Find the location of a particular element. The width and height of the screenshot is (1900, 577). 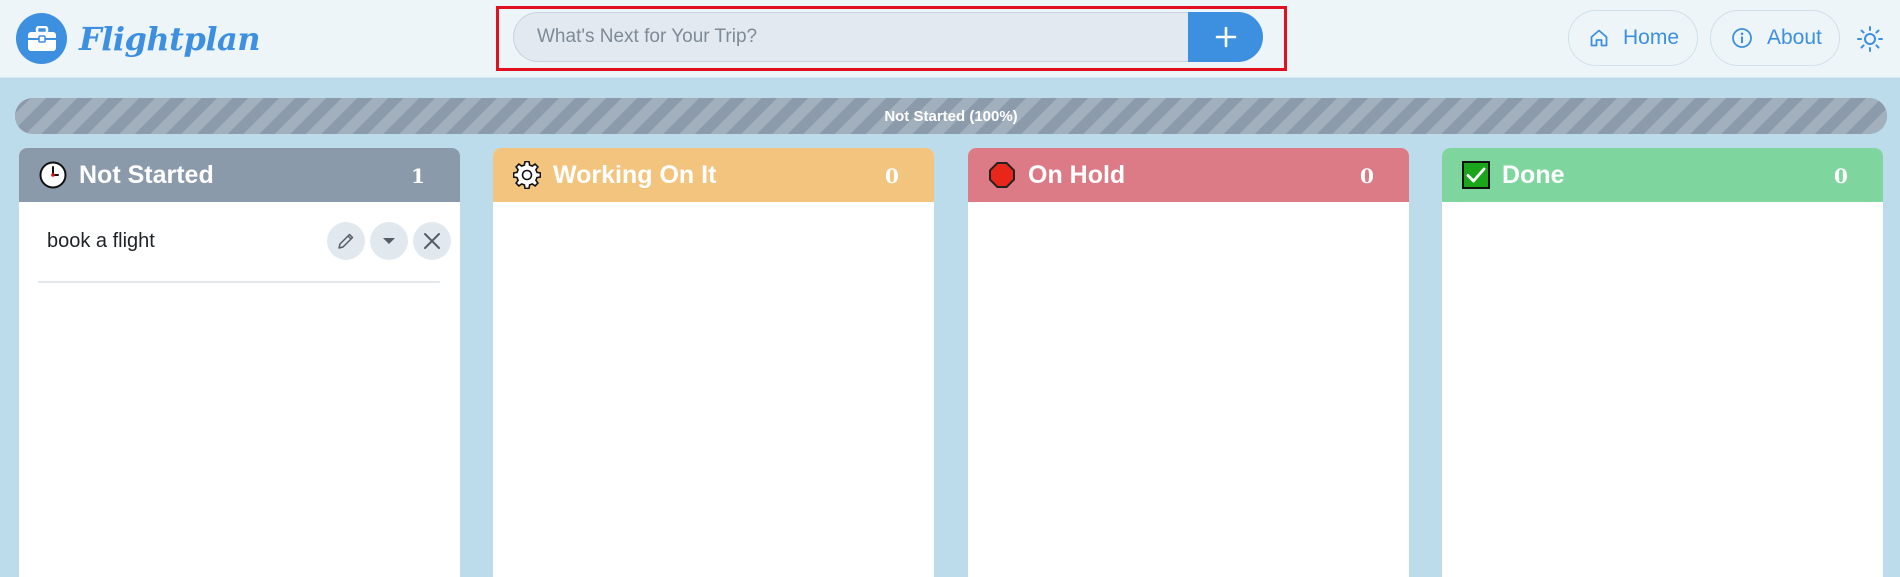

pencil-icon is located at coordinates (346, 241).